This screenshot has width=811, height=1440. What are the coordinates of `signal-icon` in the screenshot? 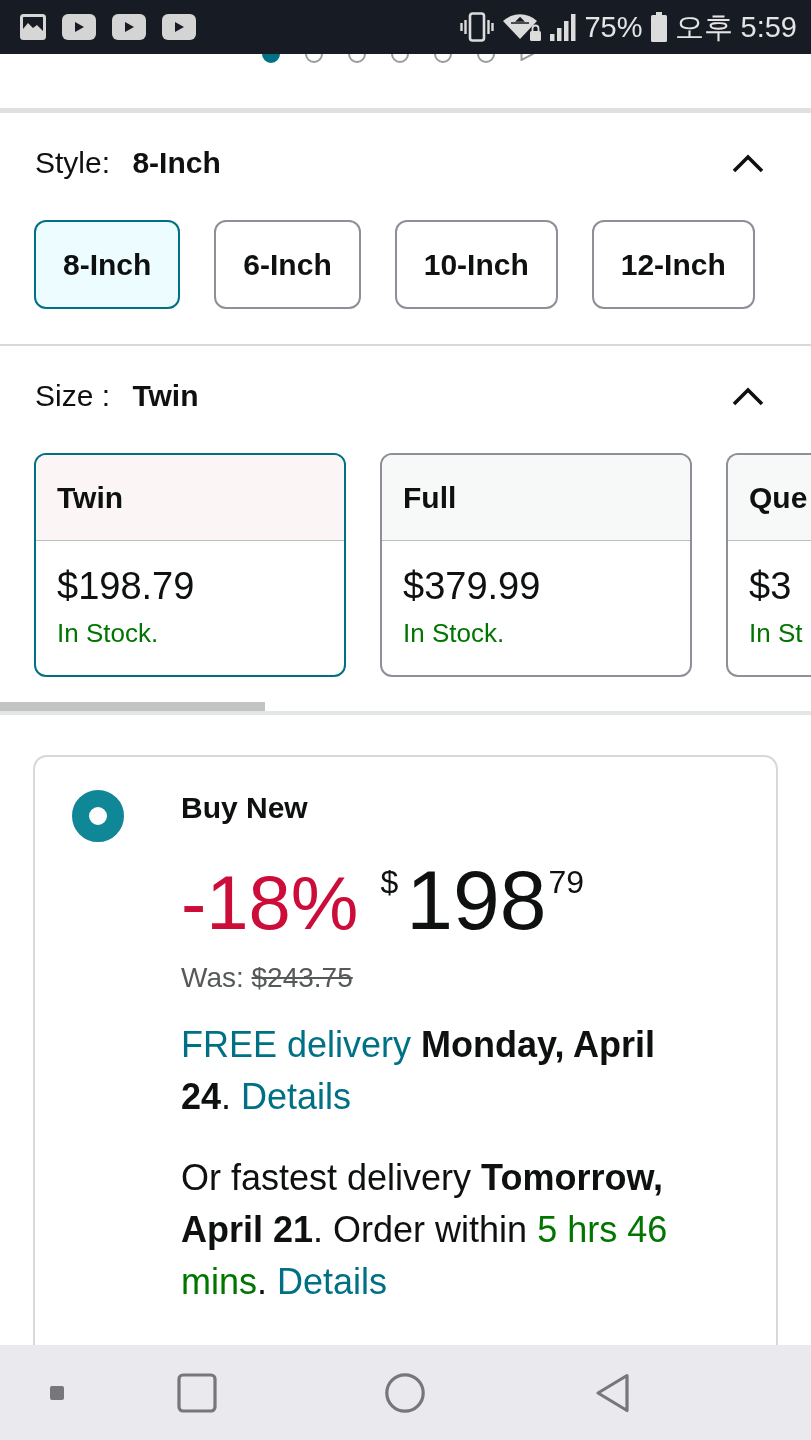 It's located at (563, 27).